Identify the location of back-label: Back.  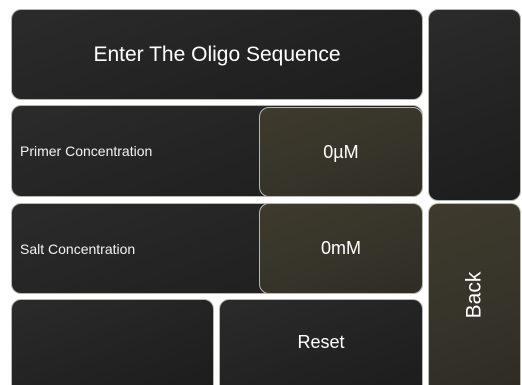
(474, 294).